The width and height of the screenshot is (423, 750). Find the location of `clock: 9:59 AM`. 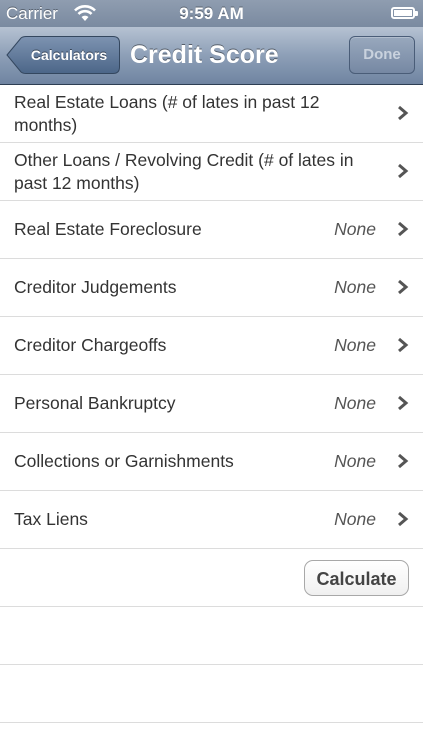

clock: 9:59 AM is located at coordinates (211, 13).